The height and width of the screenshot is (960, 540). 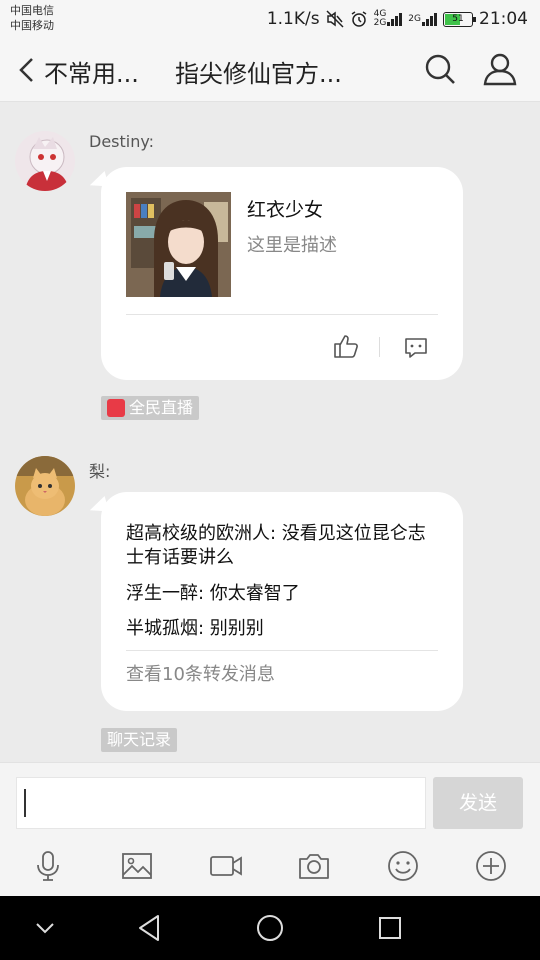 What do you see at coordinates (116, 408) in the screenshot?
I see `live-app-logo-icon` at bounding box center [116, 408].